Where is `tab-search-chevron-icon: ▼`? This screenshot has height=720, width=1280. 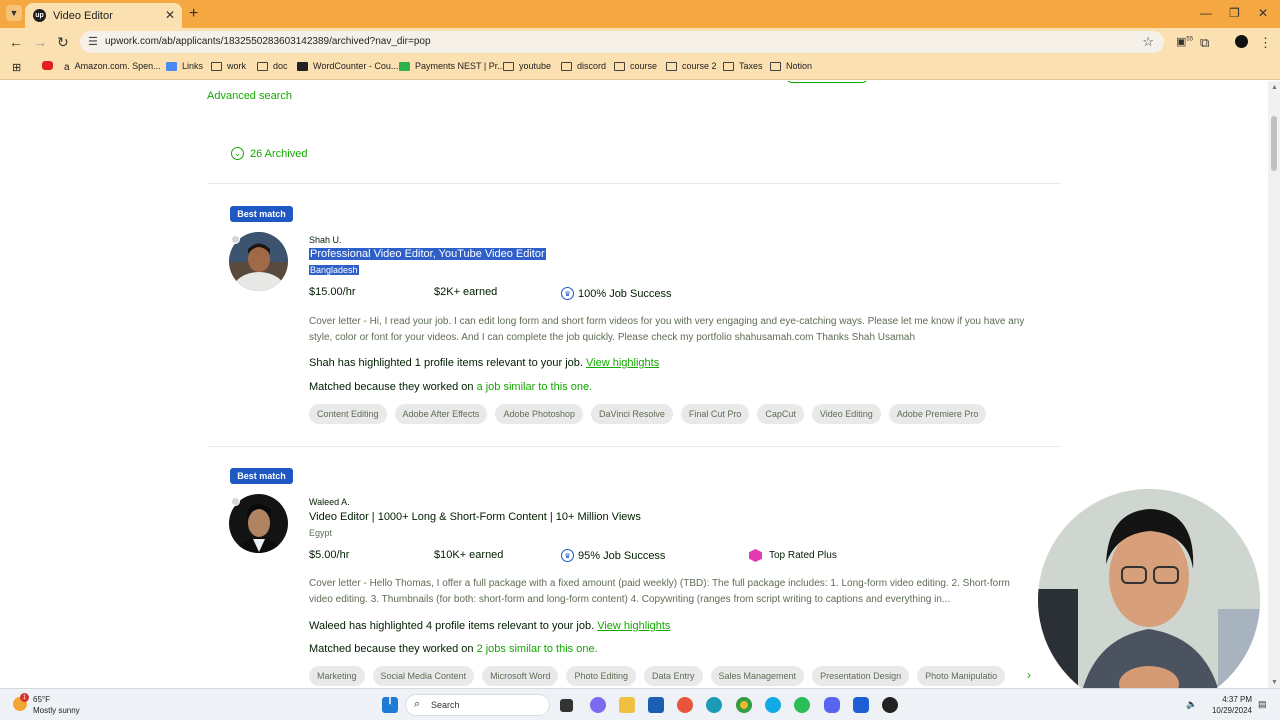 tab-search-chevron-icon: ▼ is located at coordinates (14, 13).